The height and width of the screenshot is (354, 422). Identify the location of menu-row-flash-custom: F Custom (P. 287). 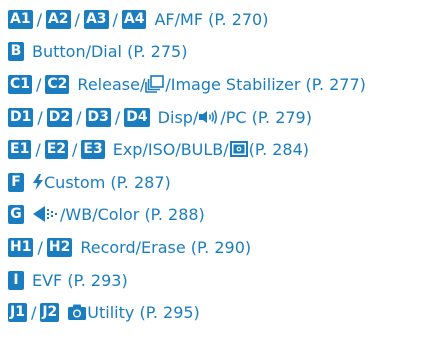
(89, 182).